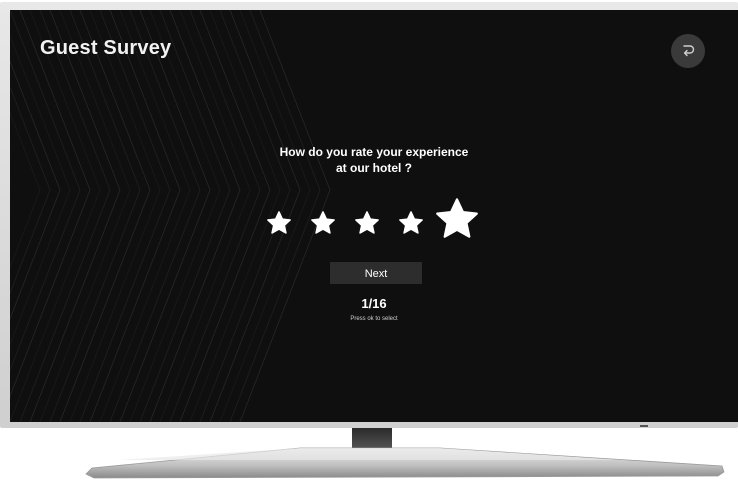 Image resolution: width=738 pixels, height=480 pixels. I want to click on back-button, so click(688, 51).